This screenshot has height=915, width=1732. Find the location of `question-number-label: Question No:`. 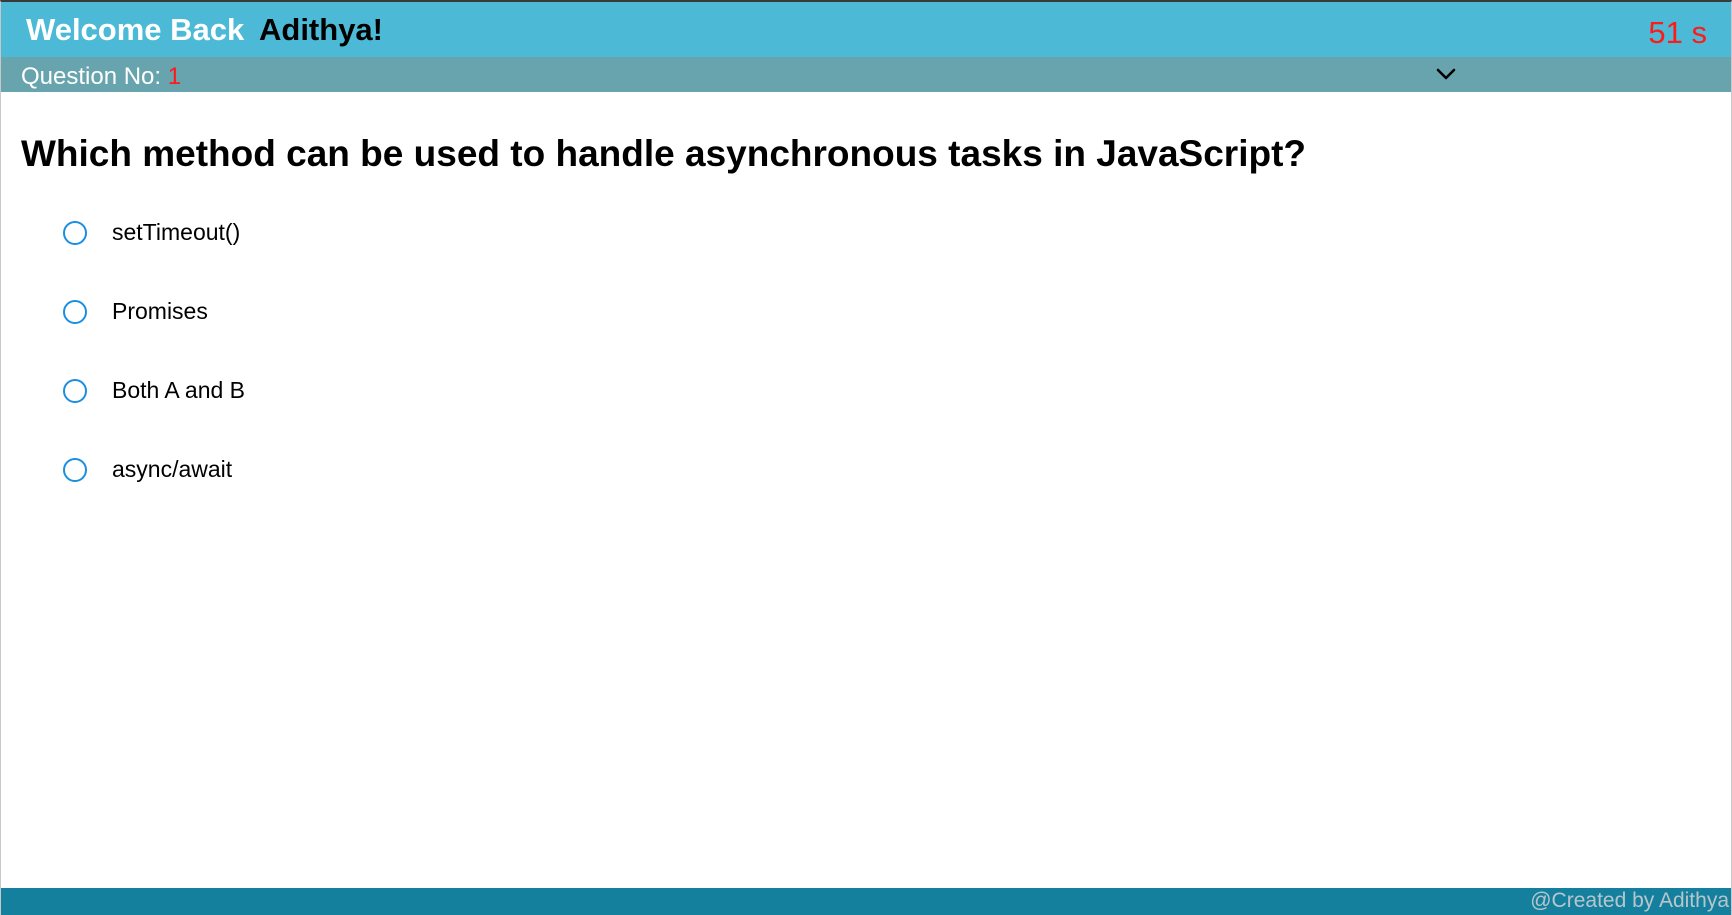

question-number-label: Question No: is located at coordinates (91, 76).